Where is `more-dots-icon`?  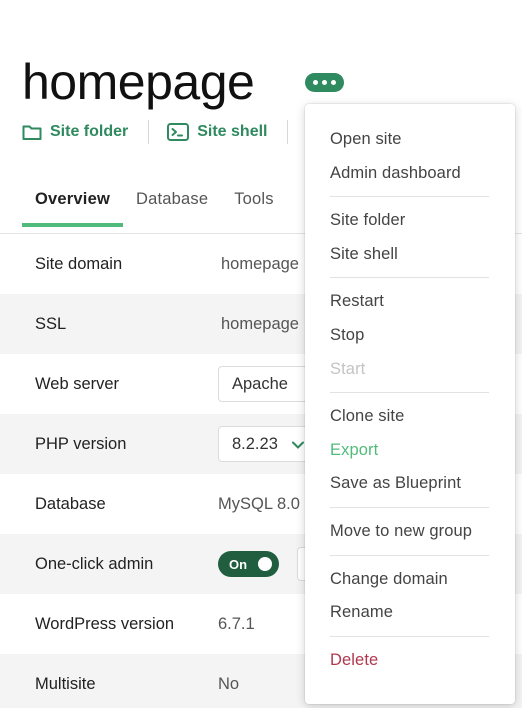 more-dots-icon is located at coordinates (315, 82).